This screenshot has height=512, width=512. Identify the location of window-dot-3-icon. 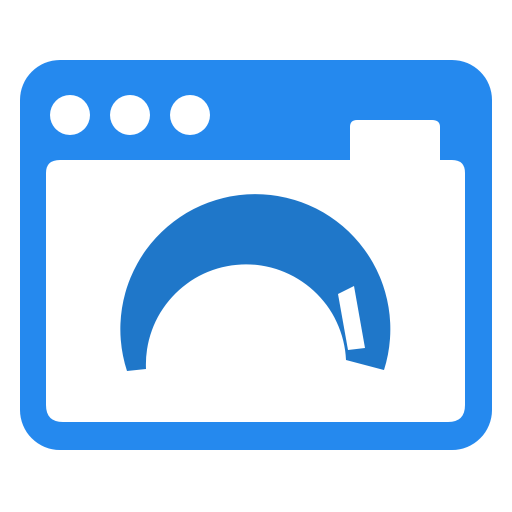
(190, 115).